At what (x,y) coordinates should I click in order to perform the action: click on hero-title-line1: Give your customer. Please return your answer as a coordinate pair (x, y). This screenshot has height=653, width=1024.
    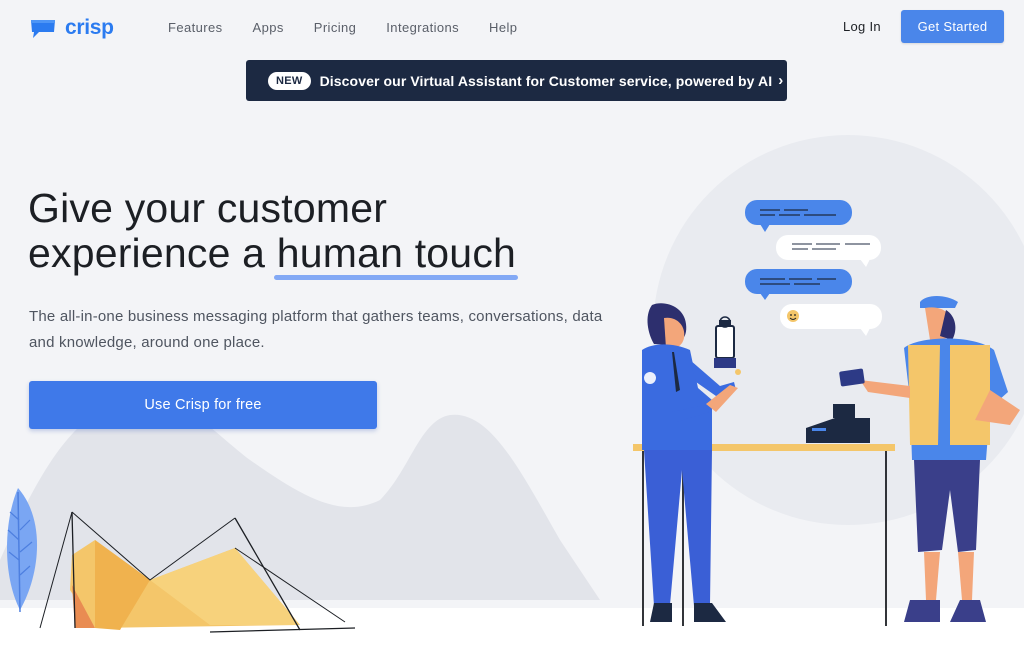
    Looking at the image, I should click on (208, 208).